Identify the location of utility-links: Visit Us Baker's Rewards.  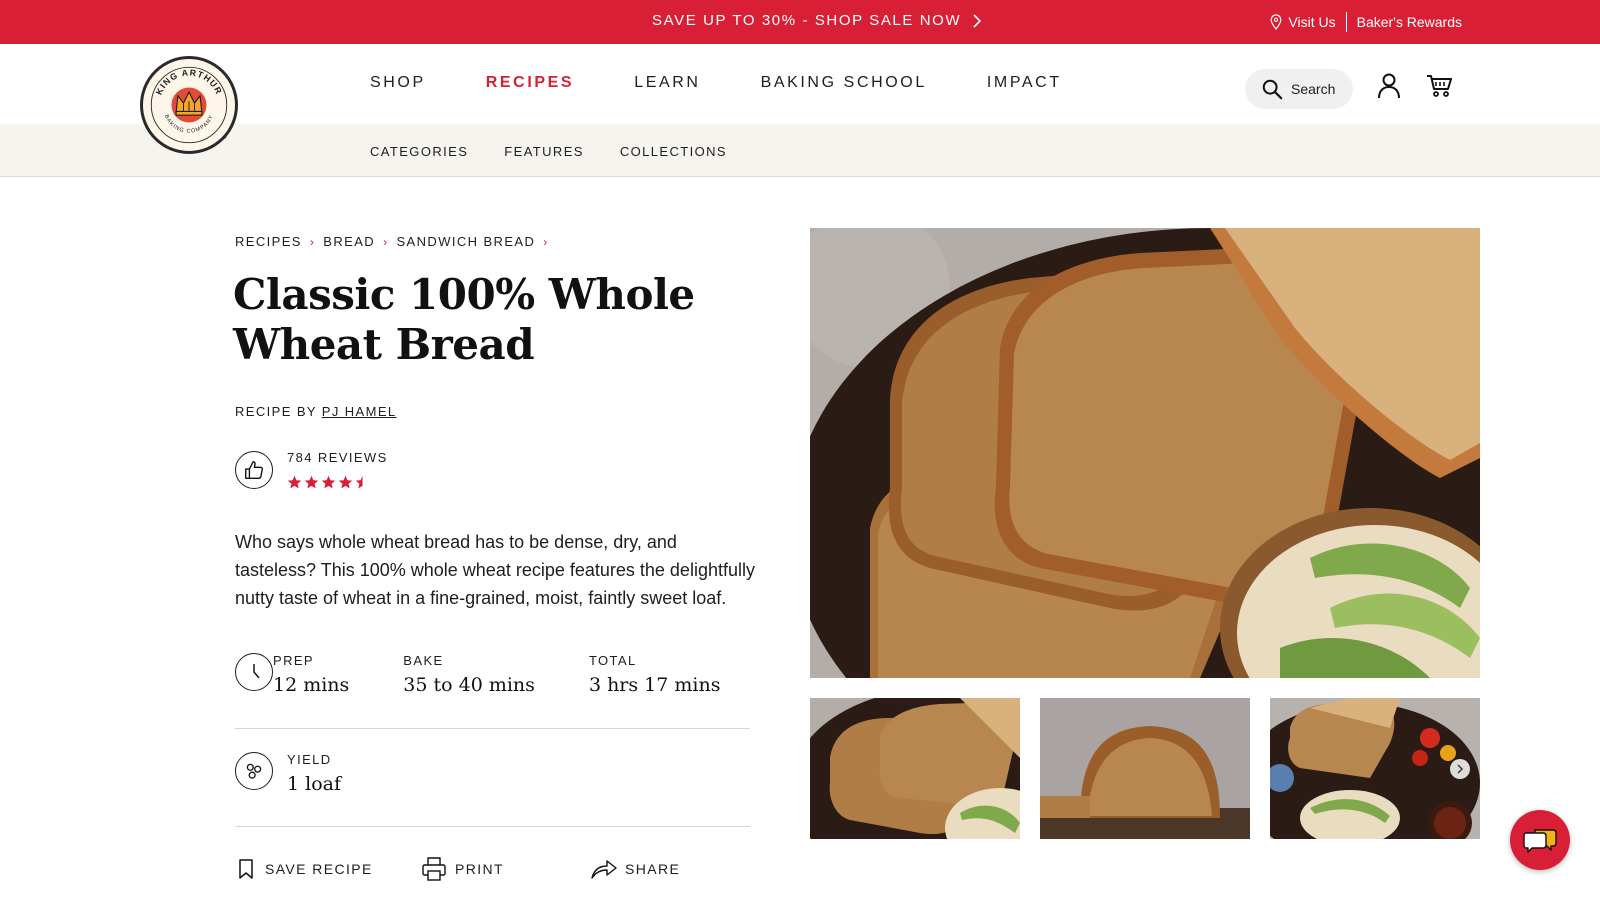
(1366, 22).